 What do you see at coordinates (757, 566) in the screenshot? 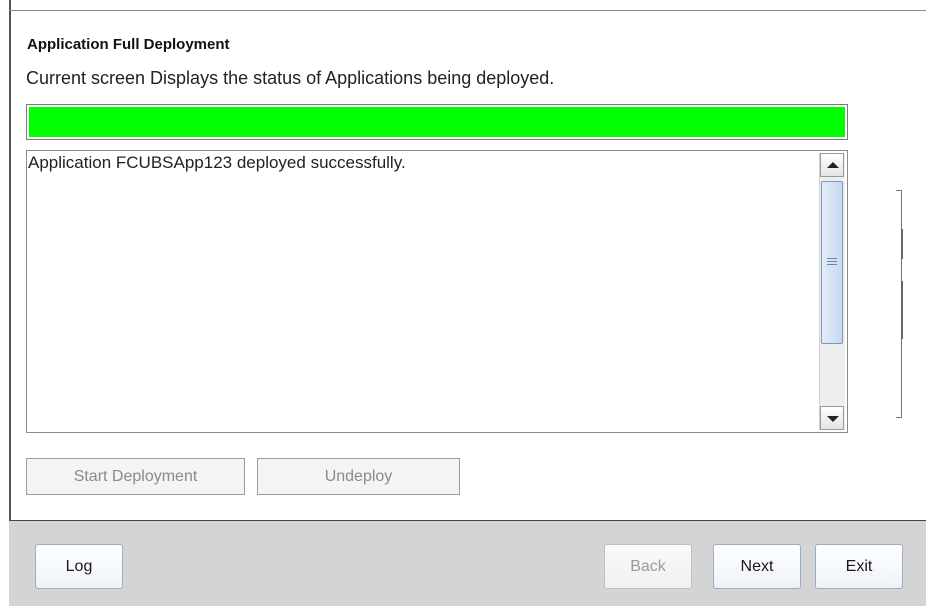
I see `next-button: Next` at bounding box center [757, 566].